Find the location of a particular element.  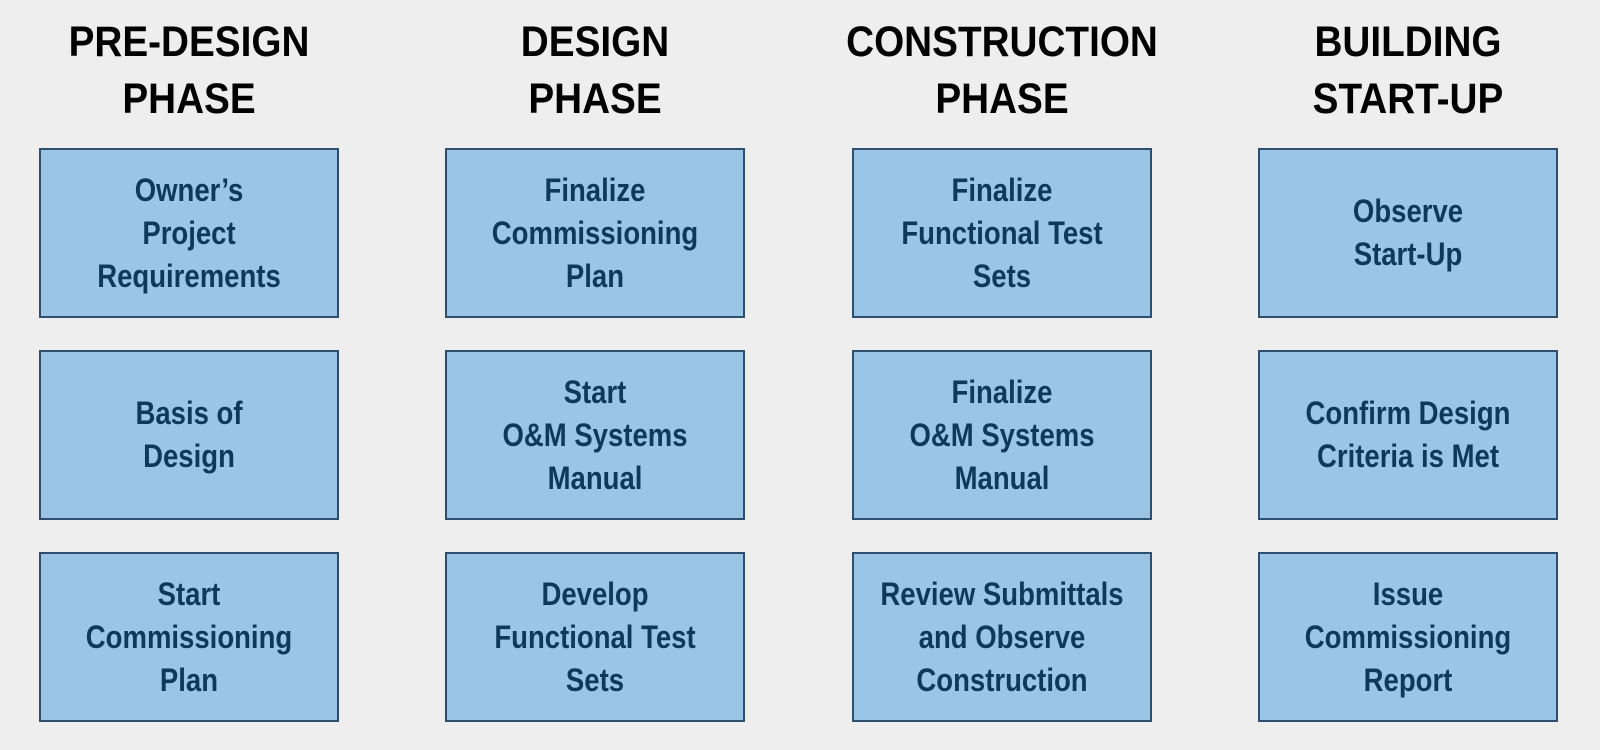

step-box: Owner’s Project Requirements is located at coordinates (189, 233).